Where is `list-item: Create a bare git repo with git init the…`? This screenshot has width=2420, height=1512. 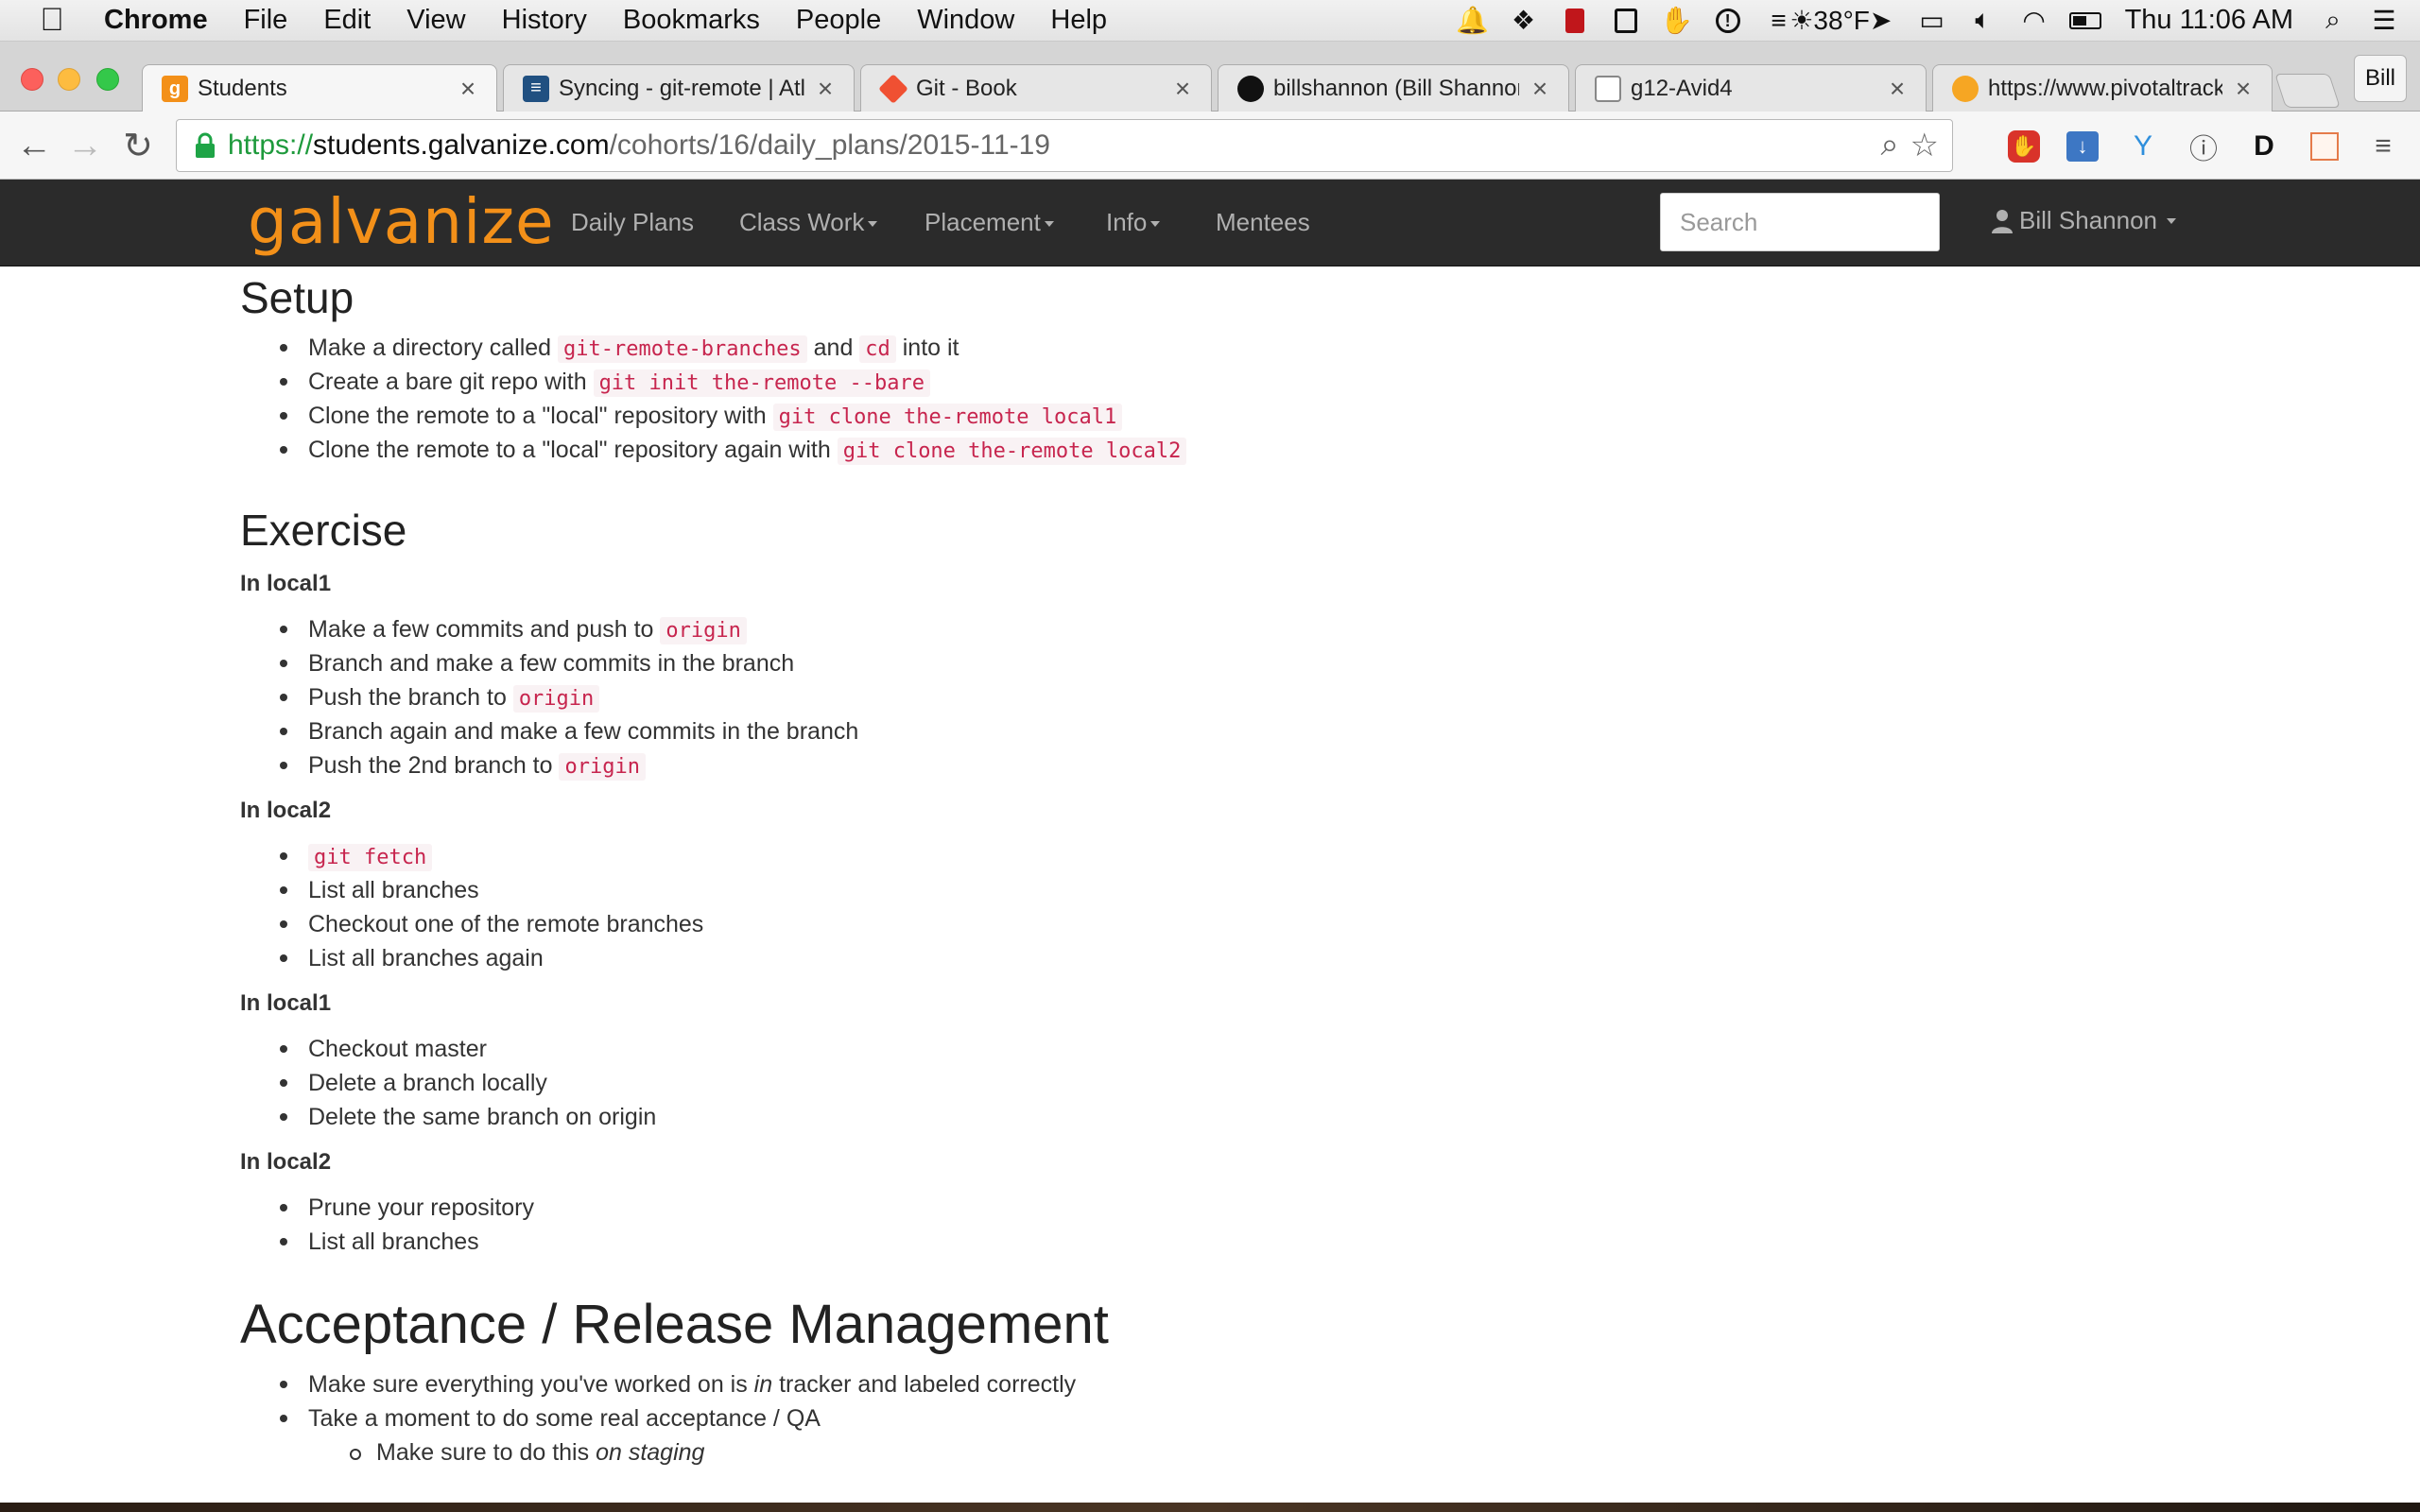
list-item: Create a bare git repo with git init the… is located at coordinates (1209, 382).